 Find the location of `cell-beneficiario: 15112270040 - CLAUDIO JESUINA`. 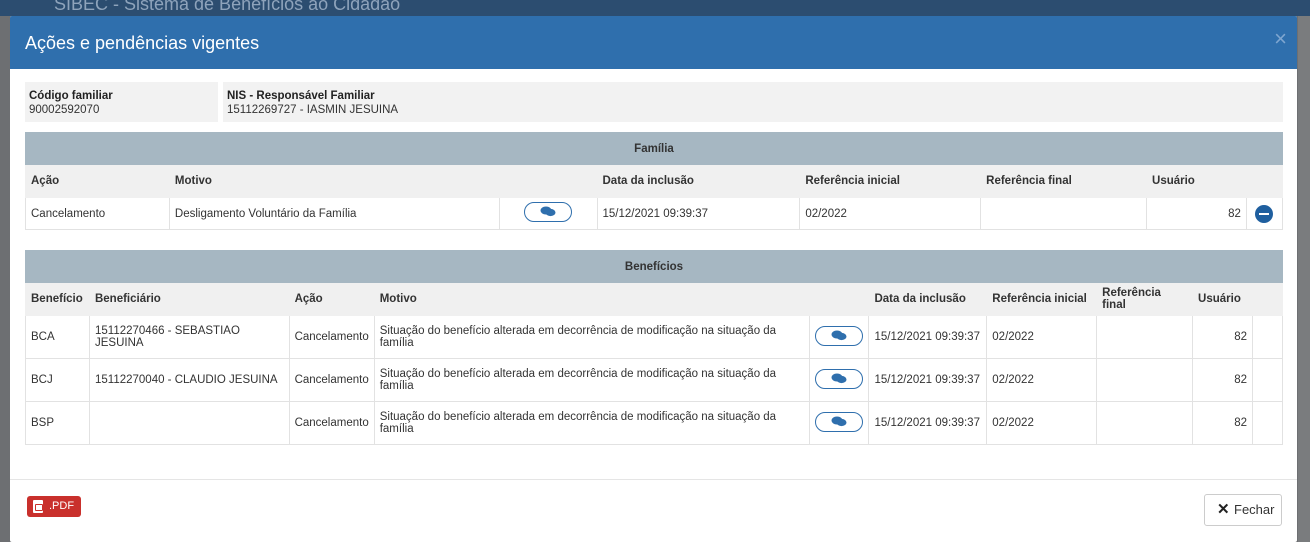

cell-beneficiario: 15112270040 - CLAUDIO JESUINA is located at coordinates (189, 380).